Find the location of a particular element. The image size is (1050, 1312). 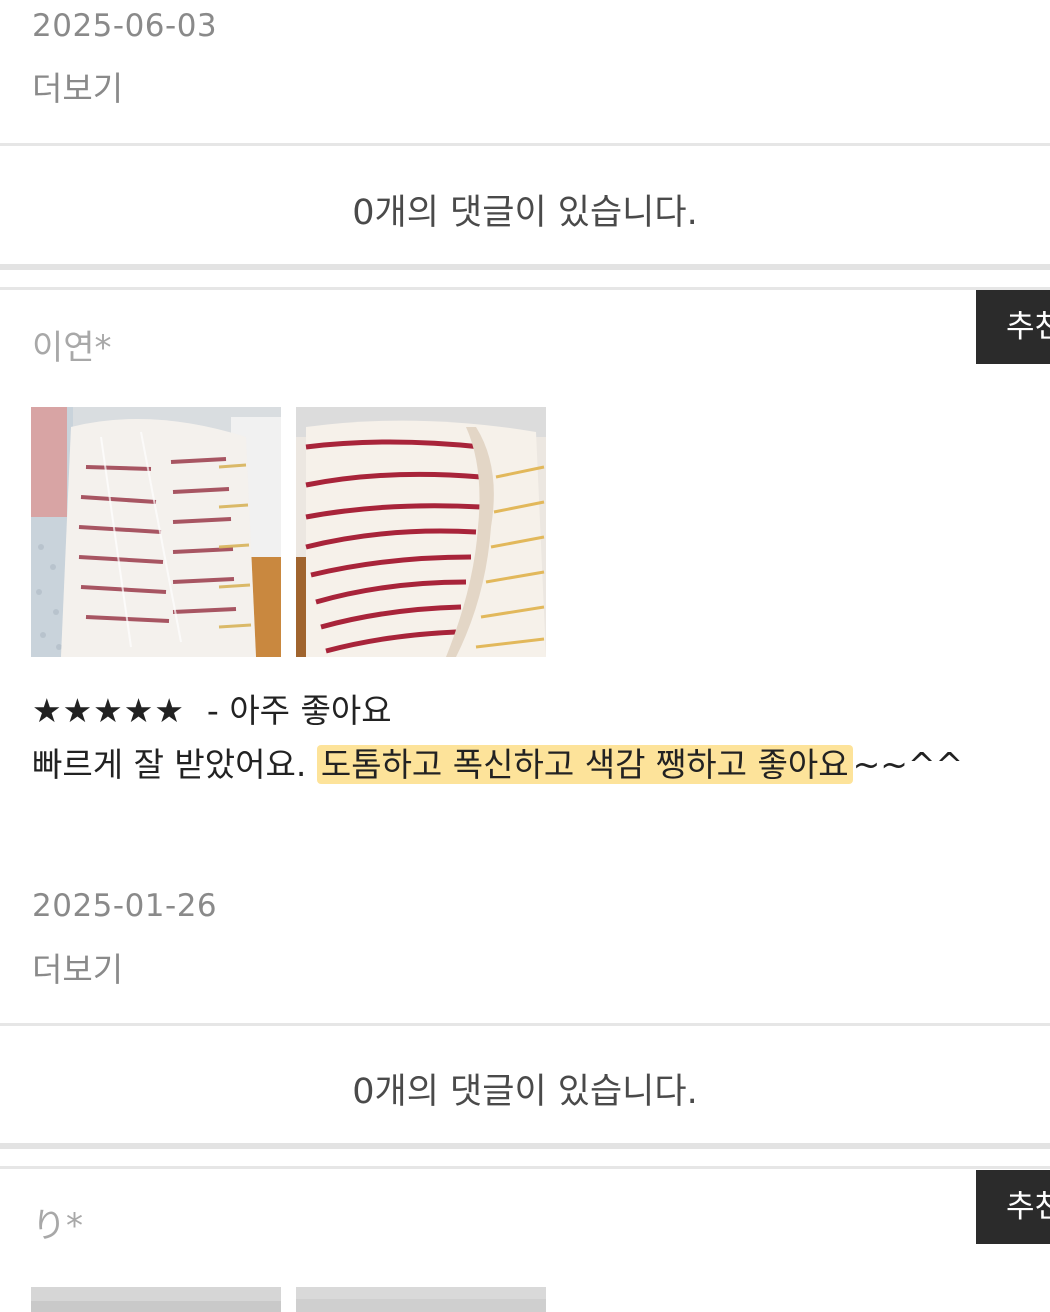

reviewer-name: 이연* is located at coordinates (72, 348).